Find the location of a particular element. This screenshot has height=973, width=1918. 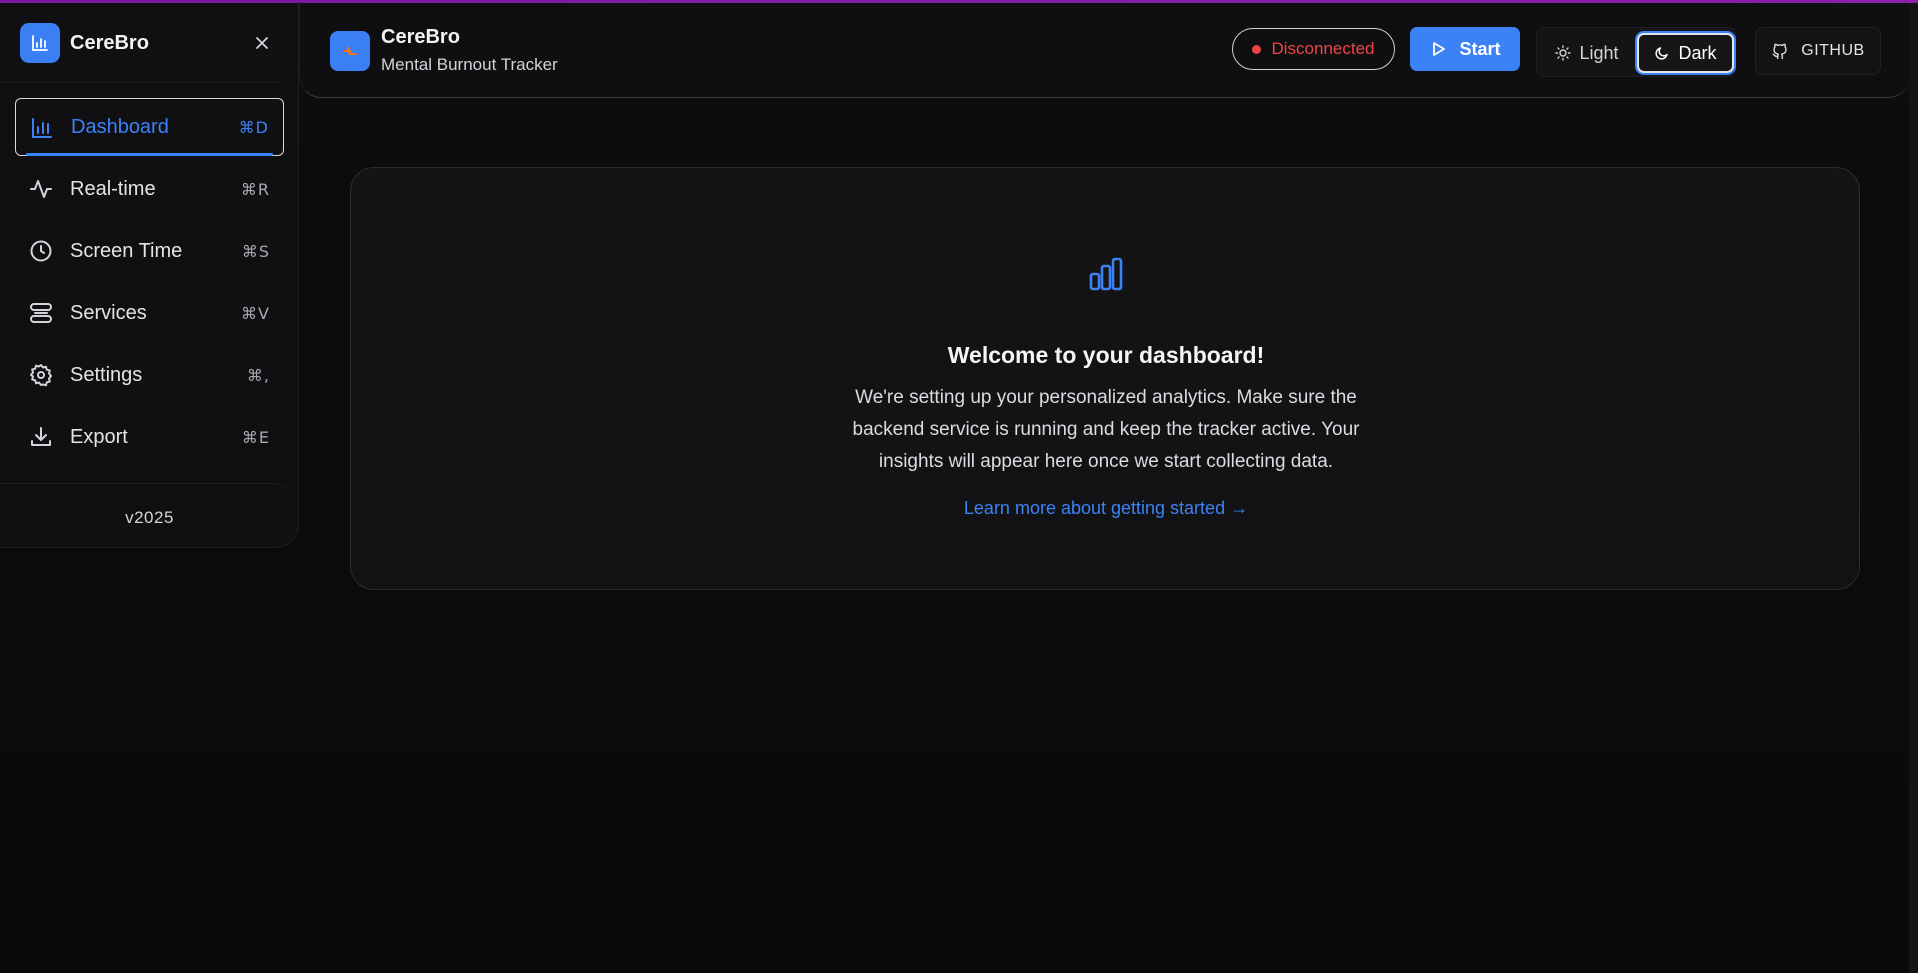

brand-logo-icon is located at coordinates (40, 43).